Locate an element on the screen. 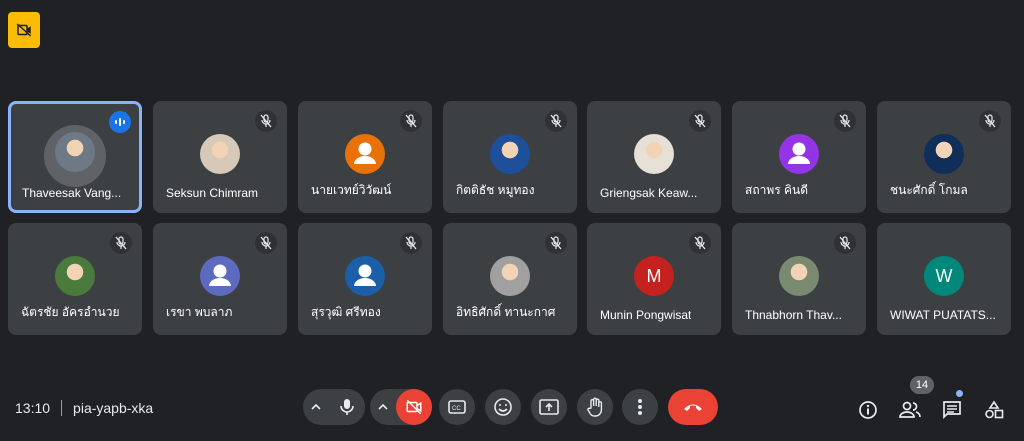  raise-hand-button is located at coordinates (595, 407).